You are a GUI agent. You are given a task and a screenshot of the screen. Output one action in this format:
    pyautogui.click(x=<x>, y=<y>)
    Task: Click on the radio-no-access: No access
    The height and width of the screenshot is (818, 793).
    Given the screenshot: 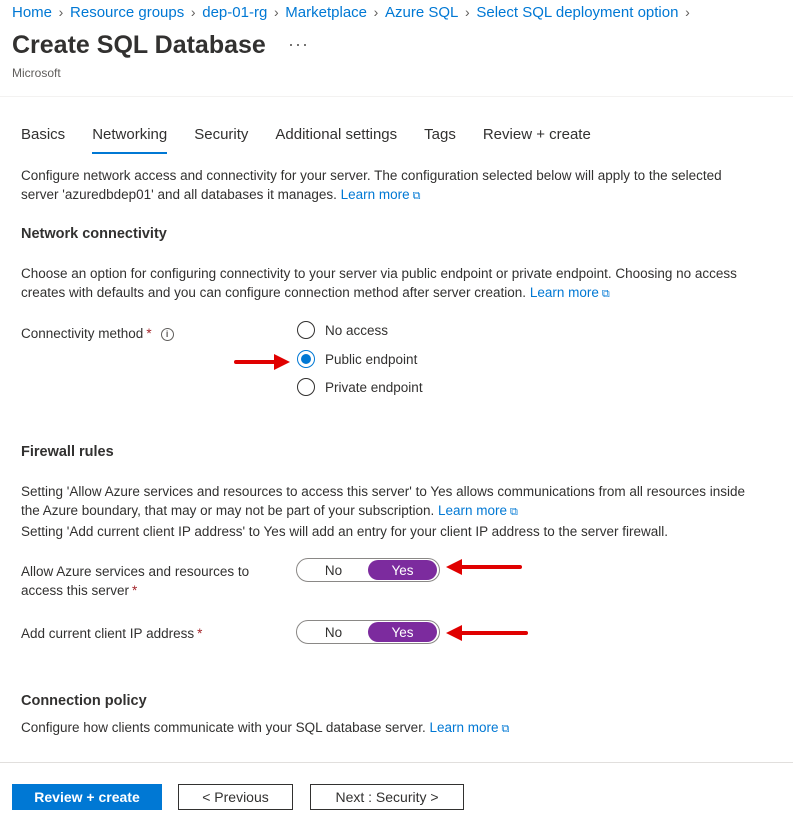 What is the action you would take?
    pyautogui.click(x=342, y=330)
    